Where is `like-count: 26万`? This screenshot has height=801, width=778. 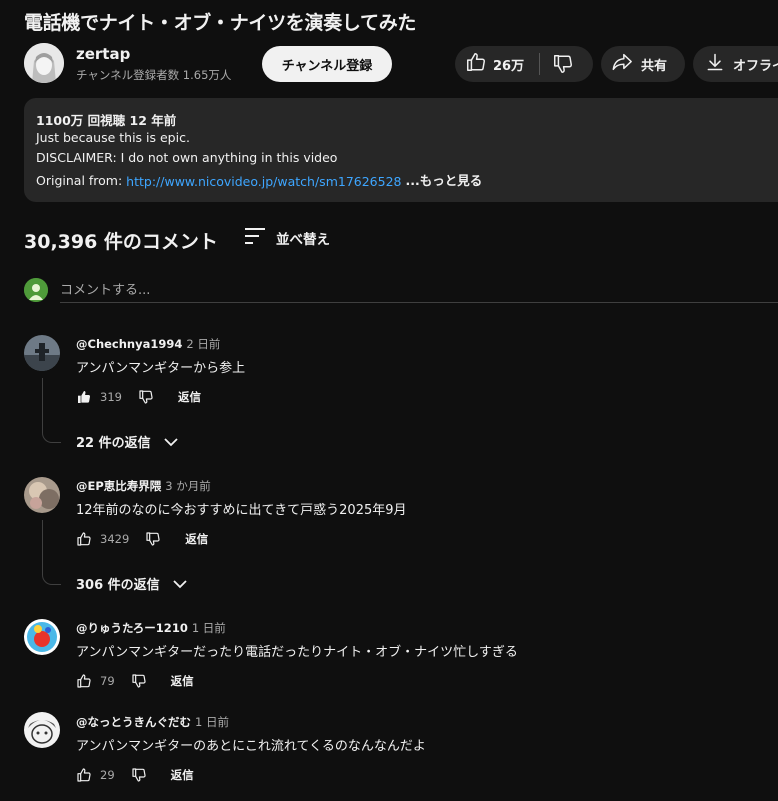
like-count: 26万 is located at coordinates (509, 66).